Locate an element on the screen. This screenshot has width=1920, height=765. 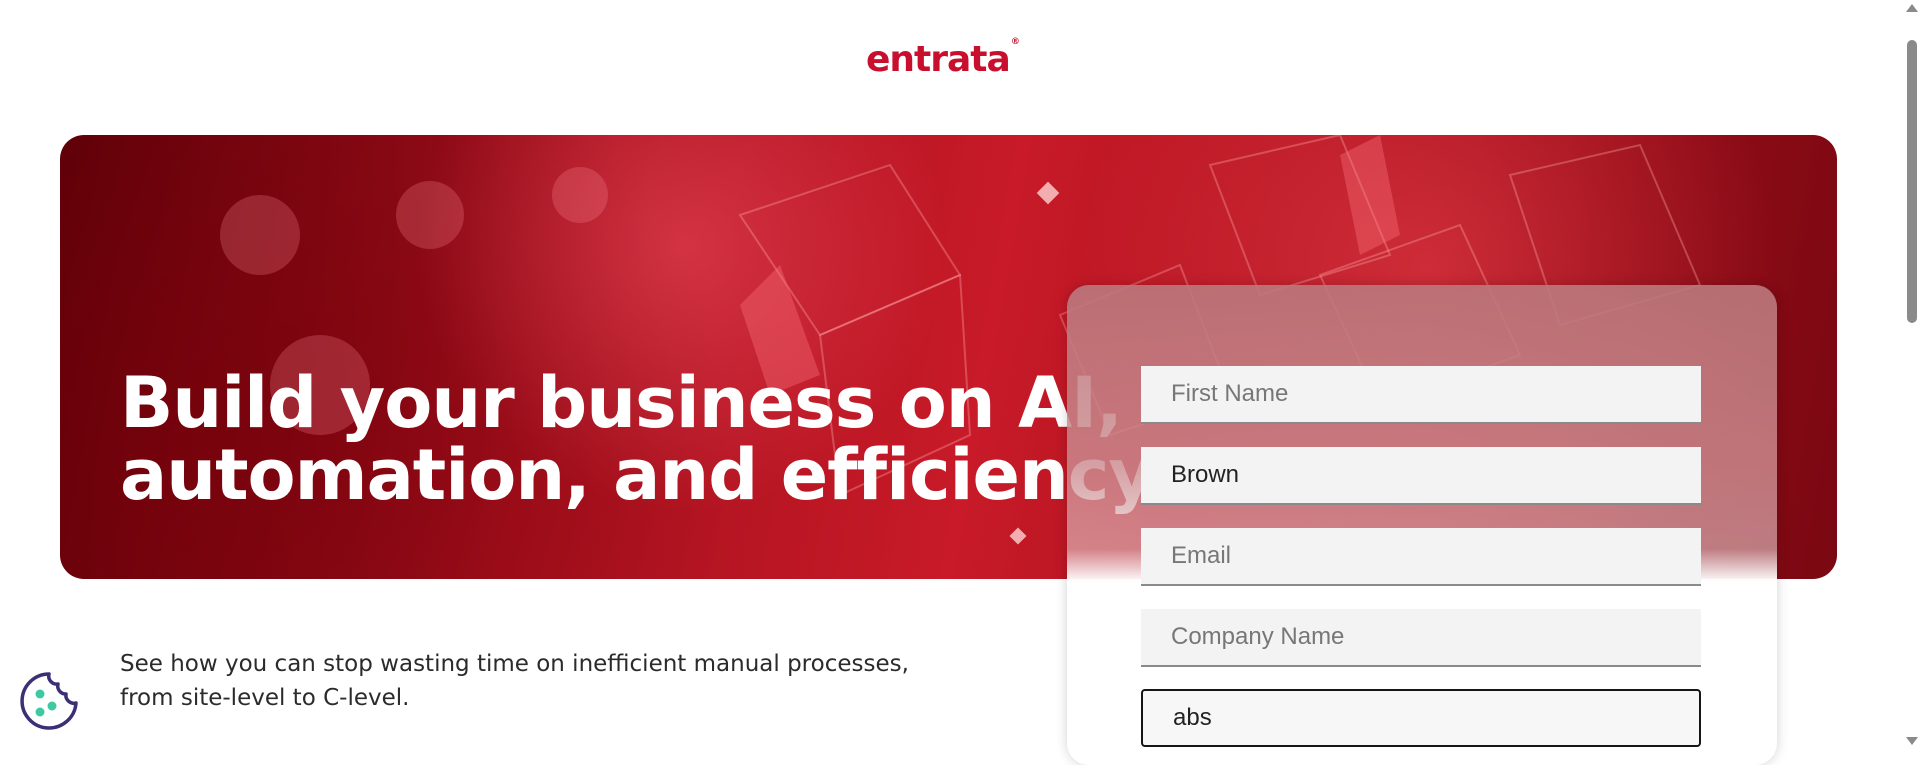
hero-headline-line2: automation, and efficiency is located at coordinates (637, 475).